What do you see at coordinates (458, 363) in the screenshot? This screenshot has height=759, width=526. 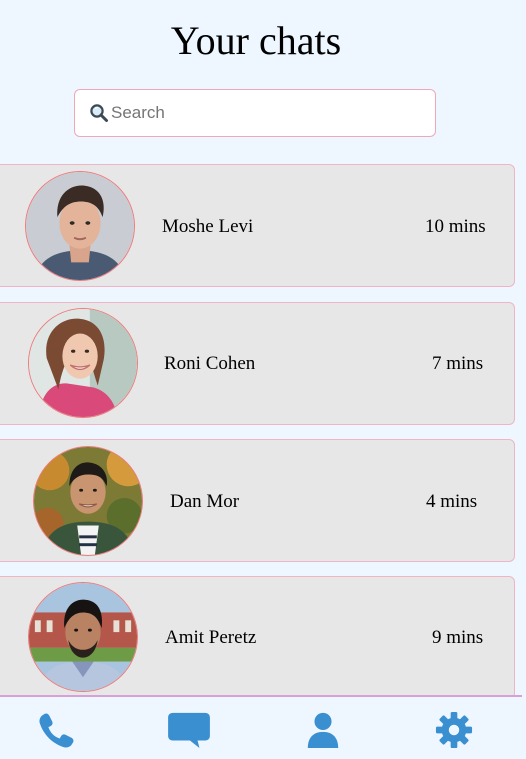 I see `chat-time: 7 mins` at bounding box center [458, 363].